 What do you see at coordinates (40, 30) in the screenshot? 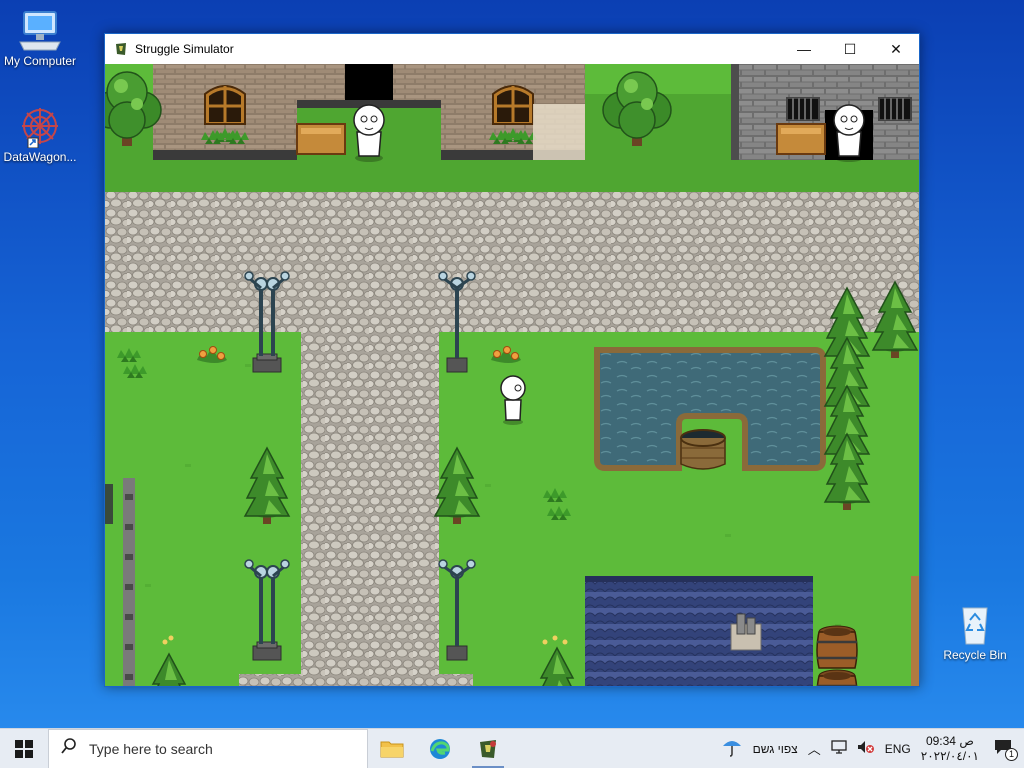
I see `computer-icon` at bounding box center [40, 30].